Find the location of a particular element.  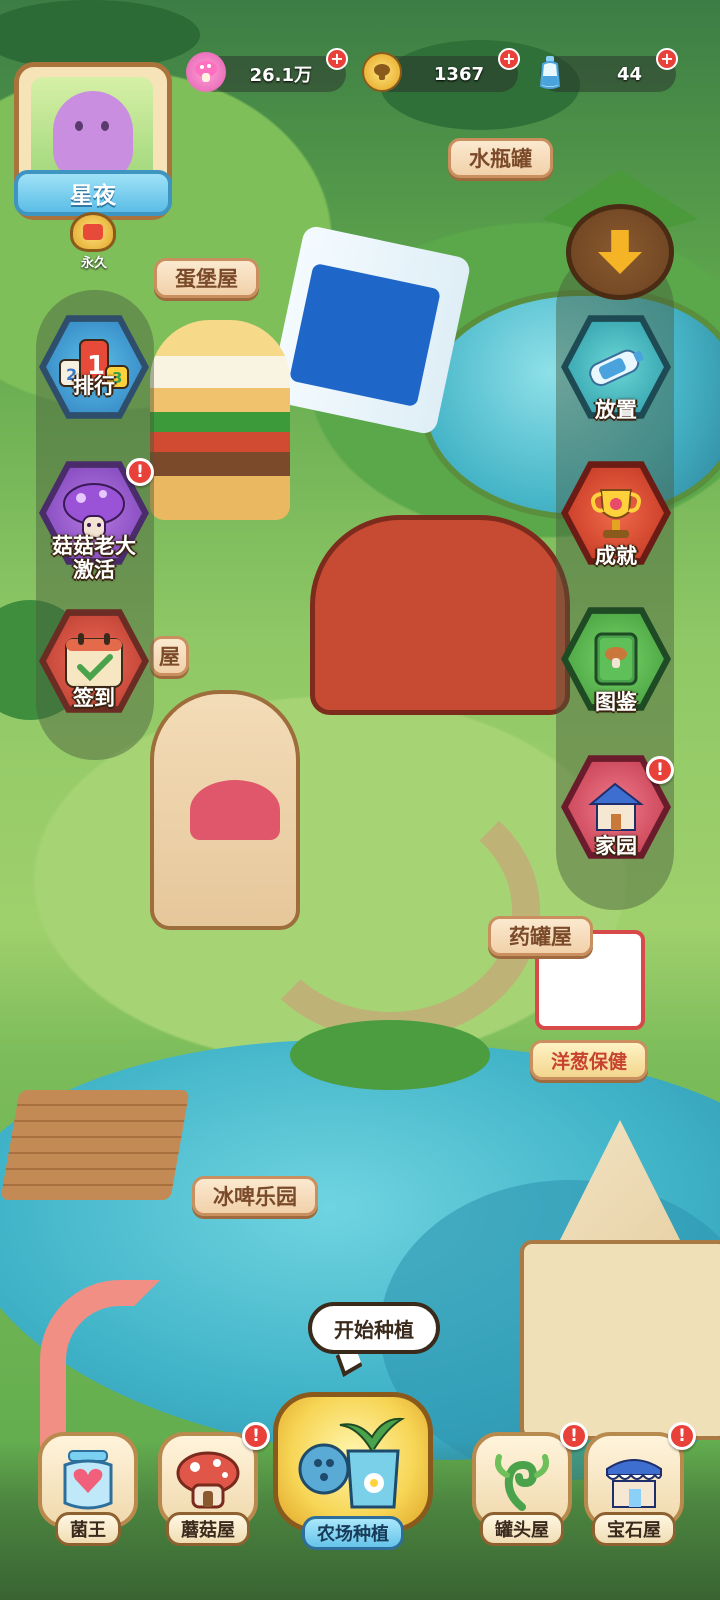

coin-currency: 1367 + is located at coordinates (441, 70).